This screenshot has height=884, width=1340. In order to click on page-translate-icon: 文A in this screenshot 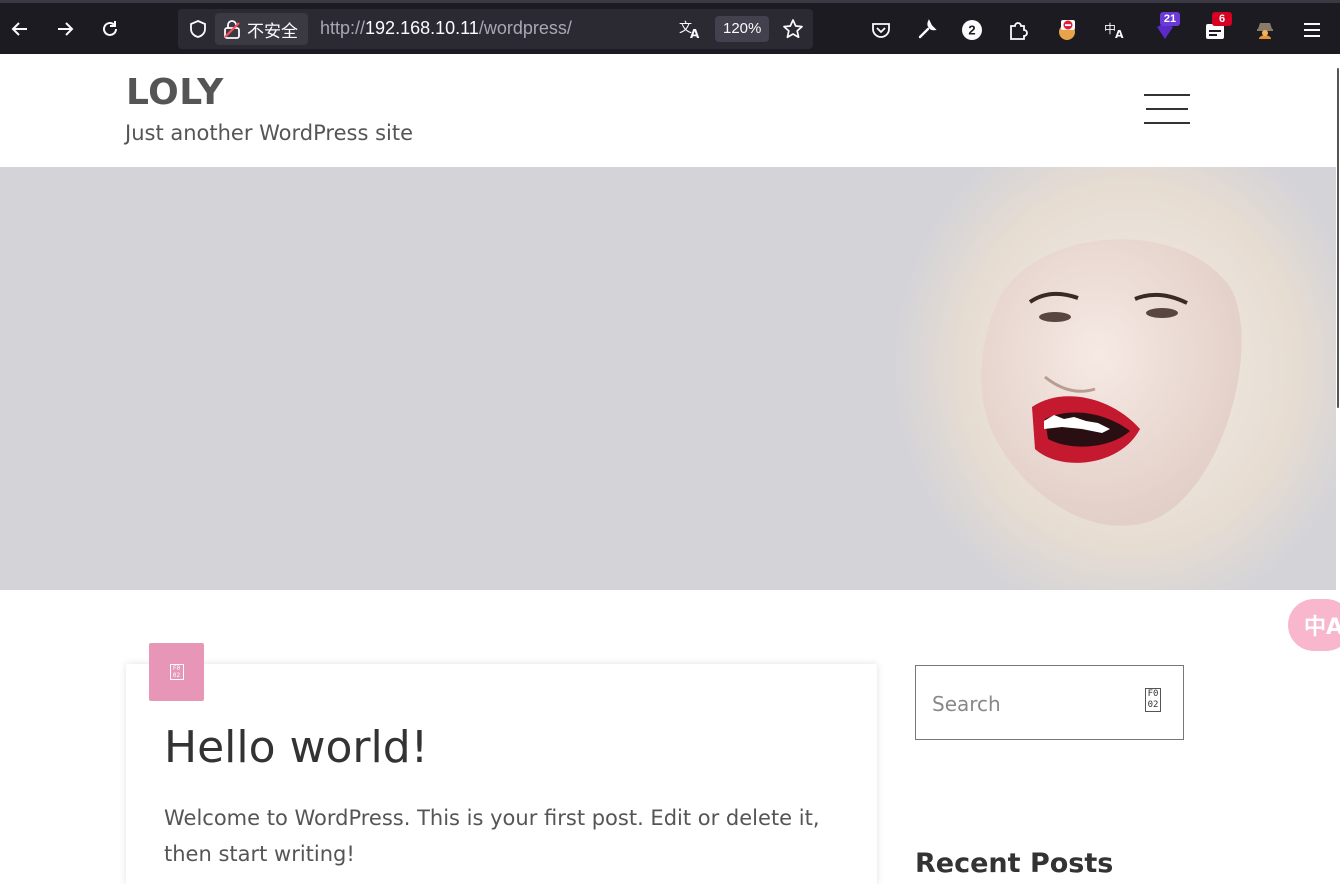, I will do `click(690, 29)`.